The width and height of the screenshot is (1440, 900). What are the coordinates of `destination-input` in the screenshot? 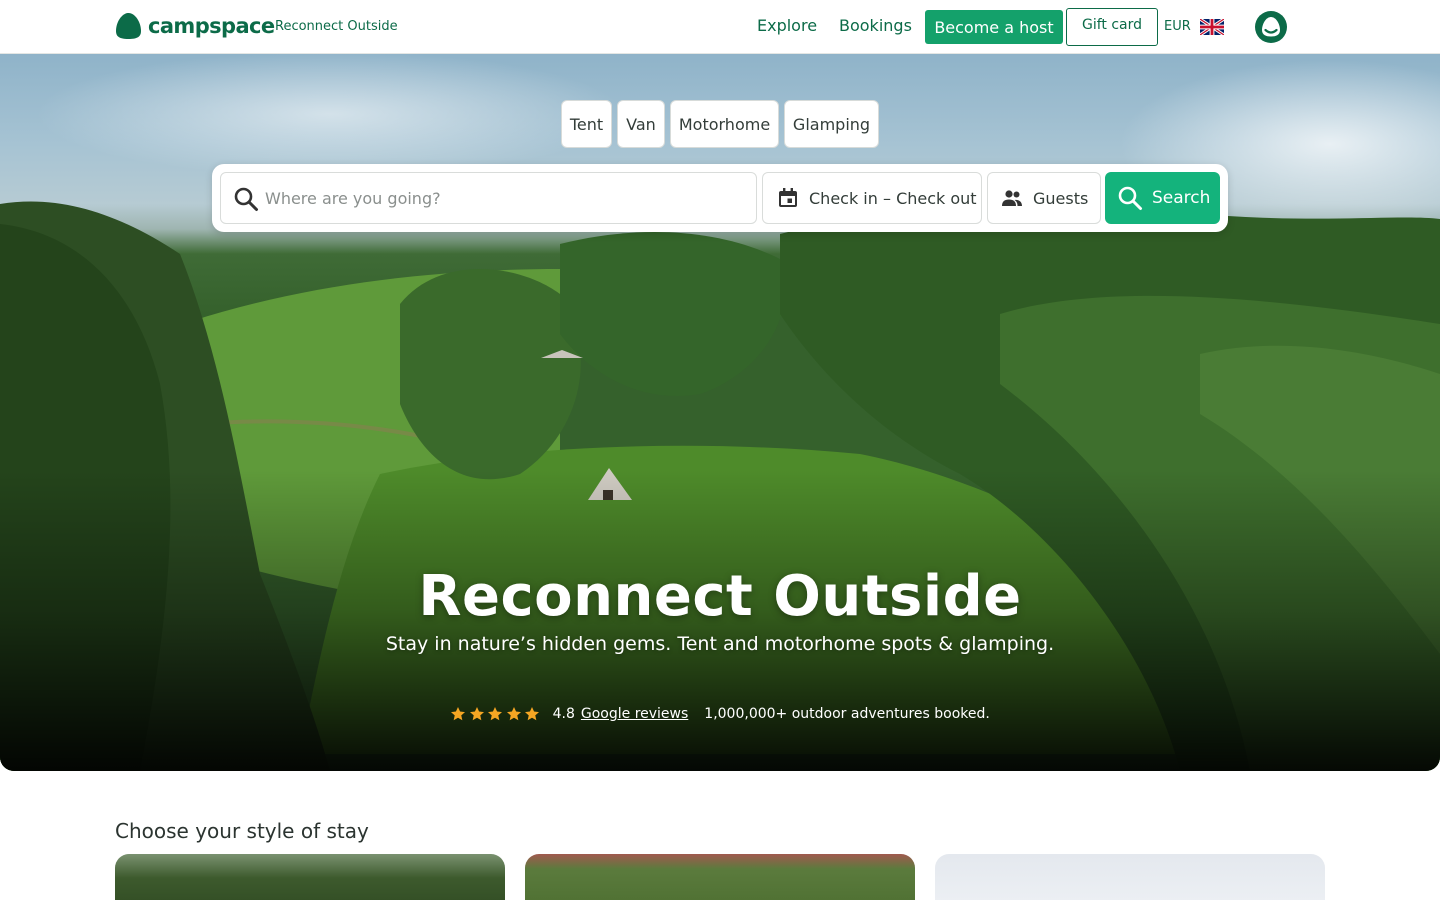 It's located at (505, 198).